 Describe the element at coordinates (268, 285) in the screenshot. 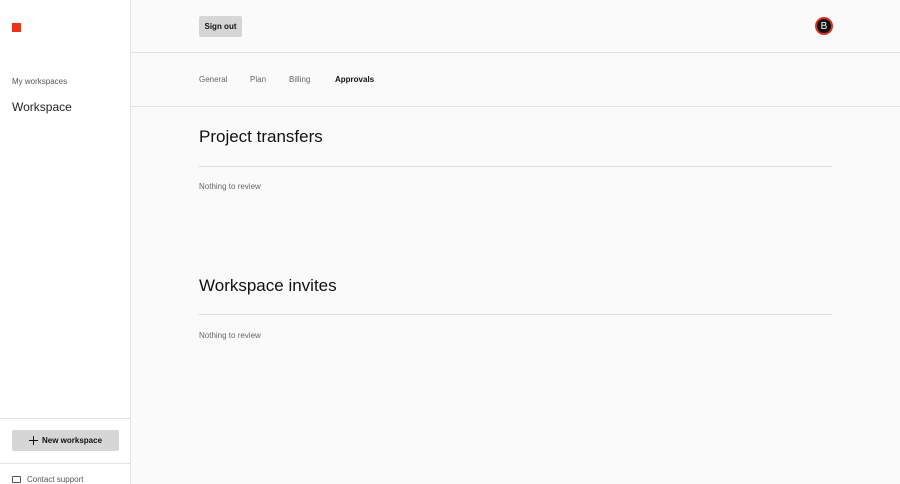

I see `section-title-workspace-invites: Workspace invites` at that location.